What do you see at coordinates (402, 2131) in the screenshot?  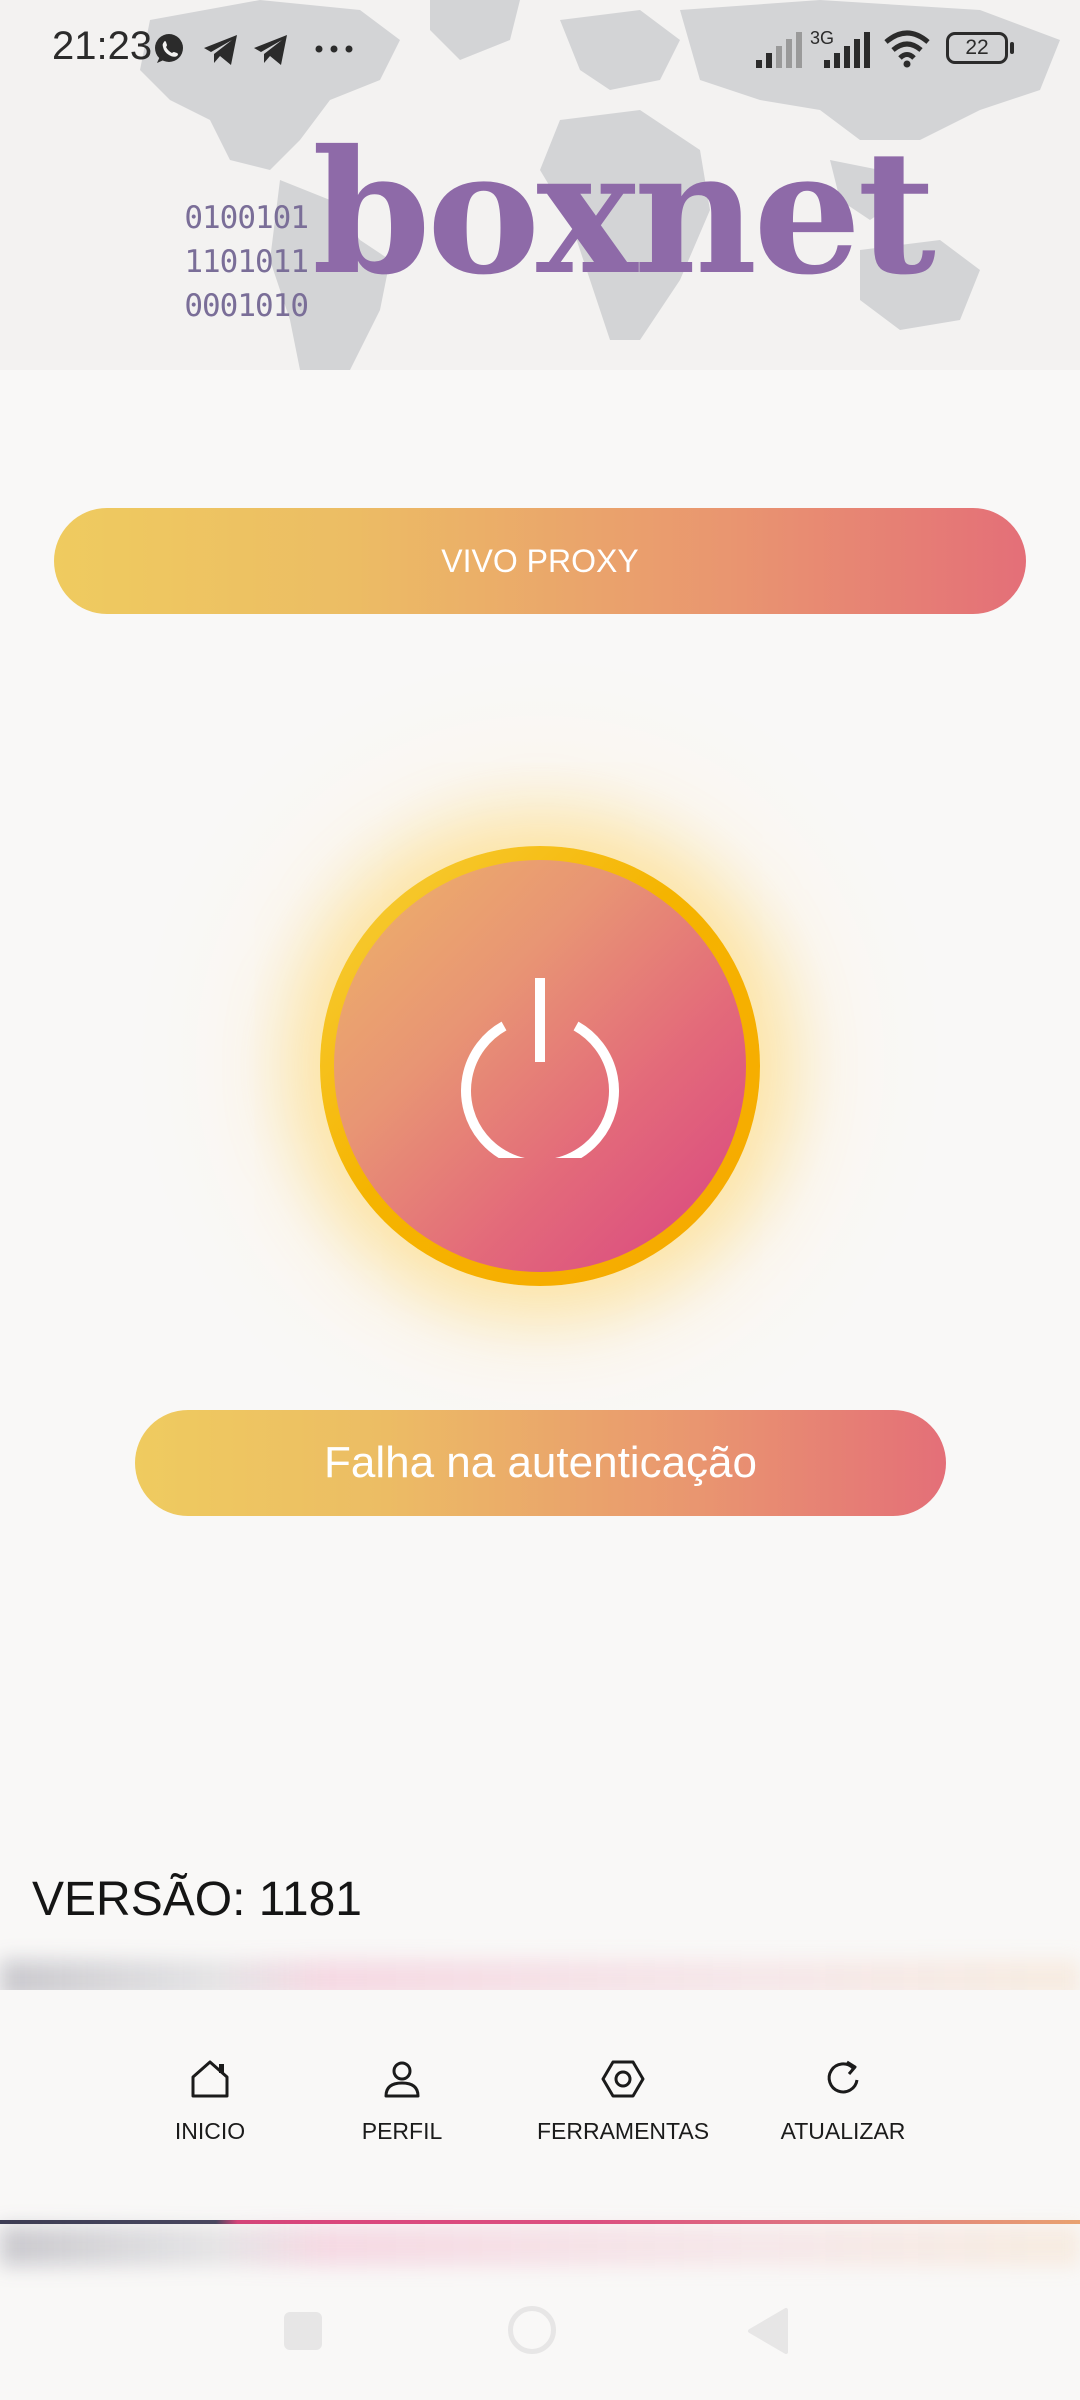 I see `nav-label-perfil: PERFIL` at bounding box center [402, 2131].